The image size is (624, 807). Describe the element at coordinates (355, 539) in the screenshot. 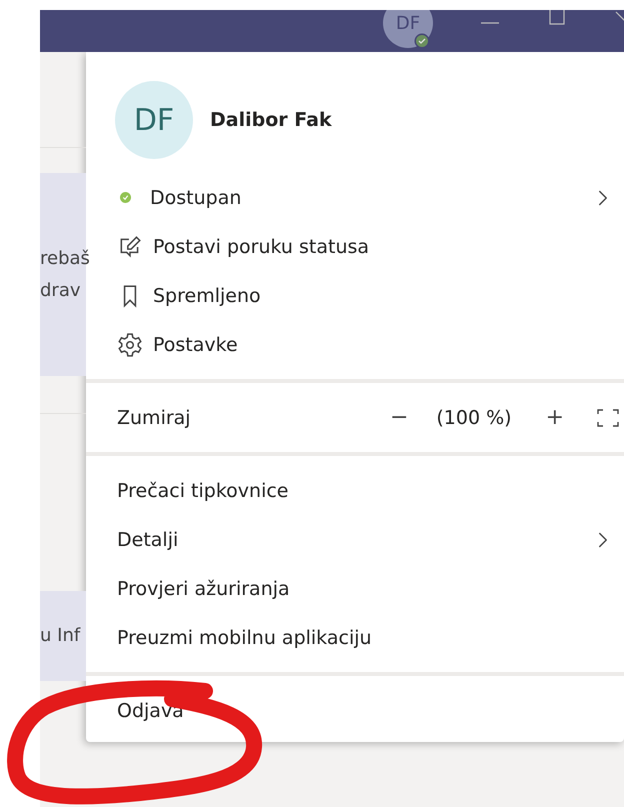

I see `menu-item: Detalji` at that location.